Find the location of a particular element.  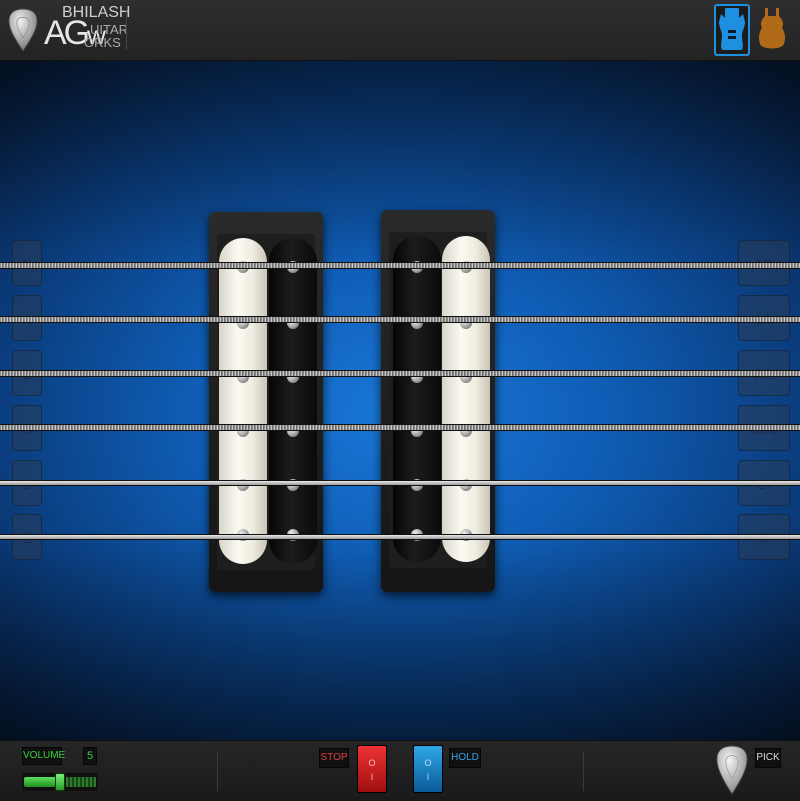

volume-slider-fill is located at coordinates (40, 782).